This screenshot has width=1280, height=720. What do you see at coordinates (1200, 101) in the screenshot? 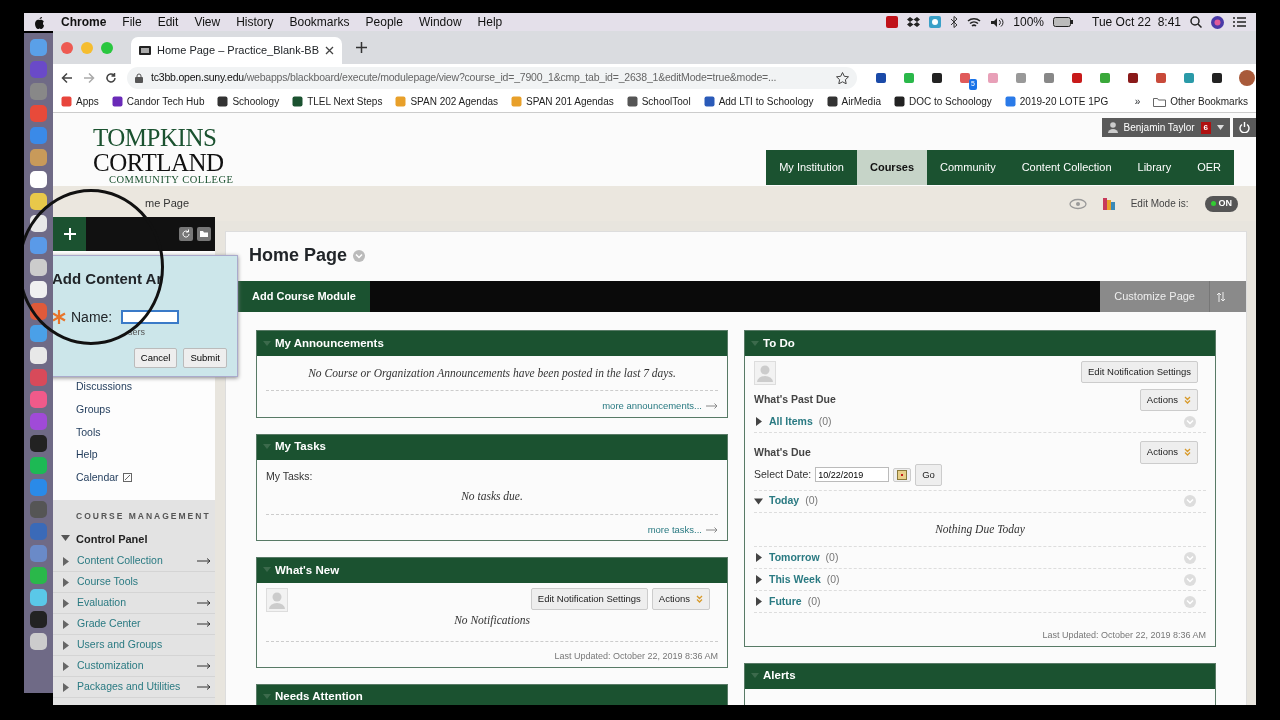
I see `bookmark-folder: Other Bookmarks` at bounding box center [1200, 101].